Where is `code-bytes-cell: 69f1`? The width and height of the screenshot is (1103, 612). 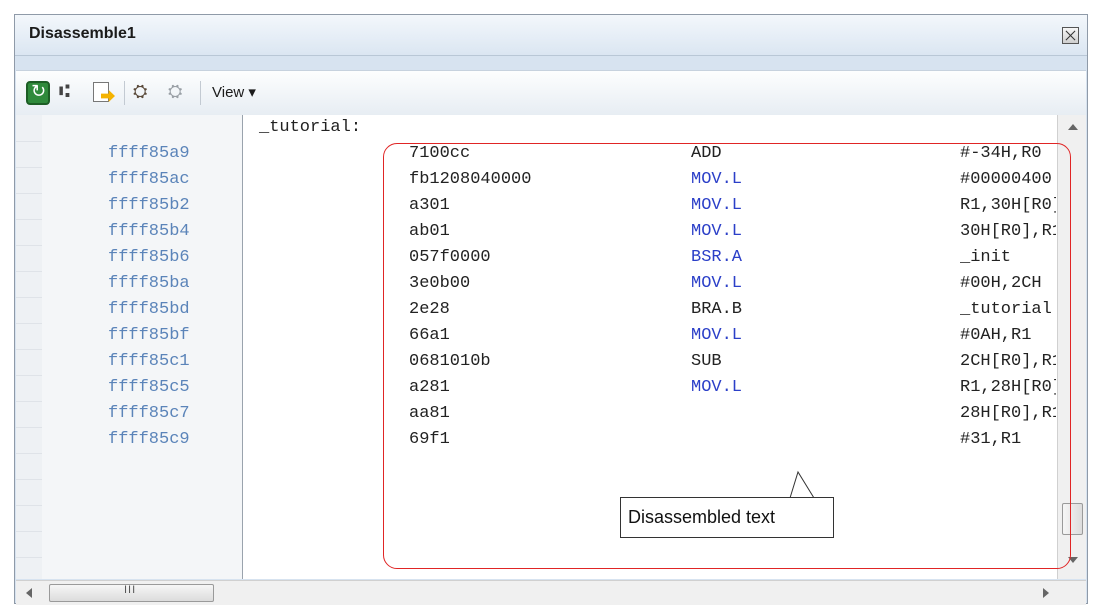
code-bytes-cell: 69f1 is located at coordinates (429, 439).